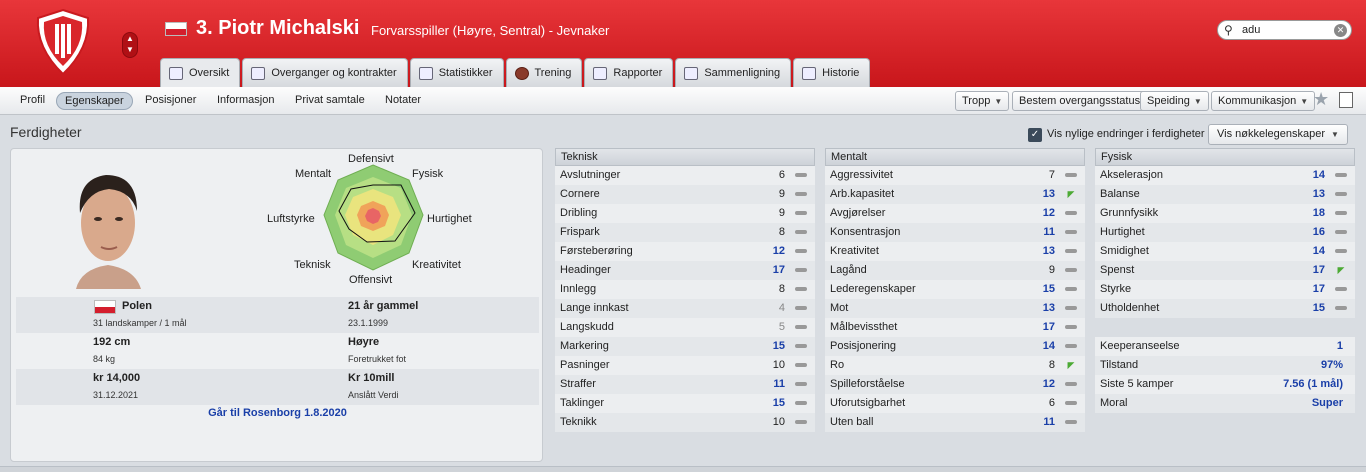  I want to click on subnav-informasjon: Informasjon, so click(245, 100).